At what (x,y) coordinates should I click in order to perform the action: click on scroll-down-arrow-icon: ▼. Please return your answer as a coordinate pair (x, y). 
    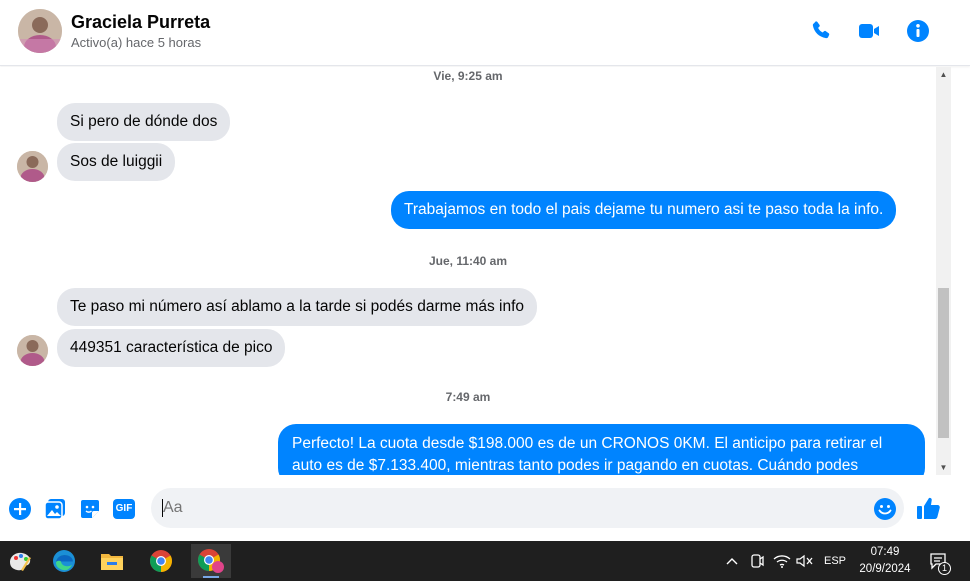
    Looking at the image, I should click on (943, 467).